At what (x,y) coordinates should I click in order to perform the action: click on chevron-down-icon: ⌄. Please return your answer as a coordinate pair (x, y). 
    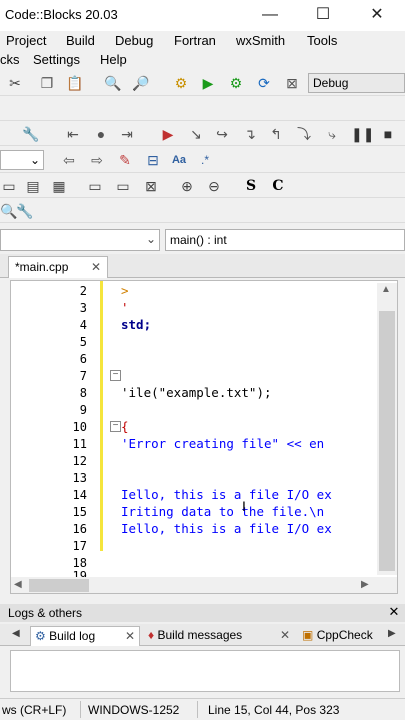
    Looking at the image, I should click on (151, 239).